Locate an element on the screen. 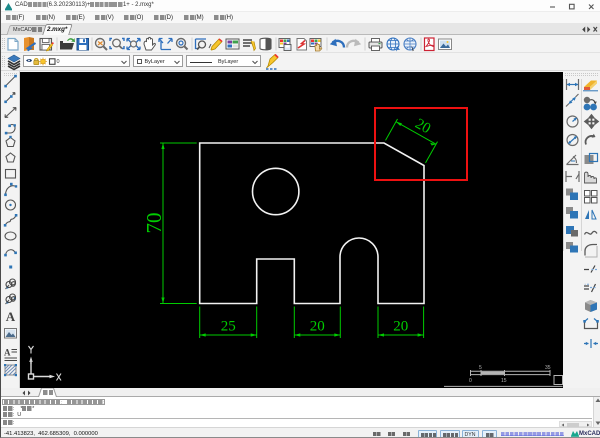 The height and width of the screenshot is (438, 600). svg-text: 70 is located at coordinates (154, 223).